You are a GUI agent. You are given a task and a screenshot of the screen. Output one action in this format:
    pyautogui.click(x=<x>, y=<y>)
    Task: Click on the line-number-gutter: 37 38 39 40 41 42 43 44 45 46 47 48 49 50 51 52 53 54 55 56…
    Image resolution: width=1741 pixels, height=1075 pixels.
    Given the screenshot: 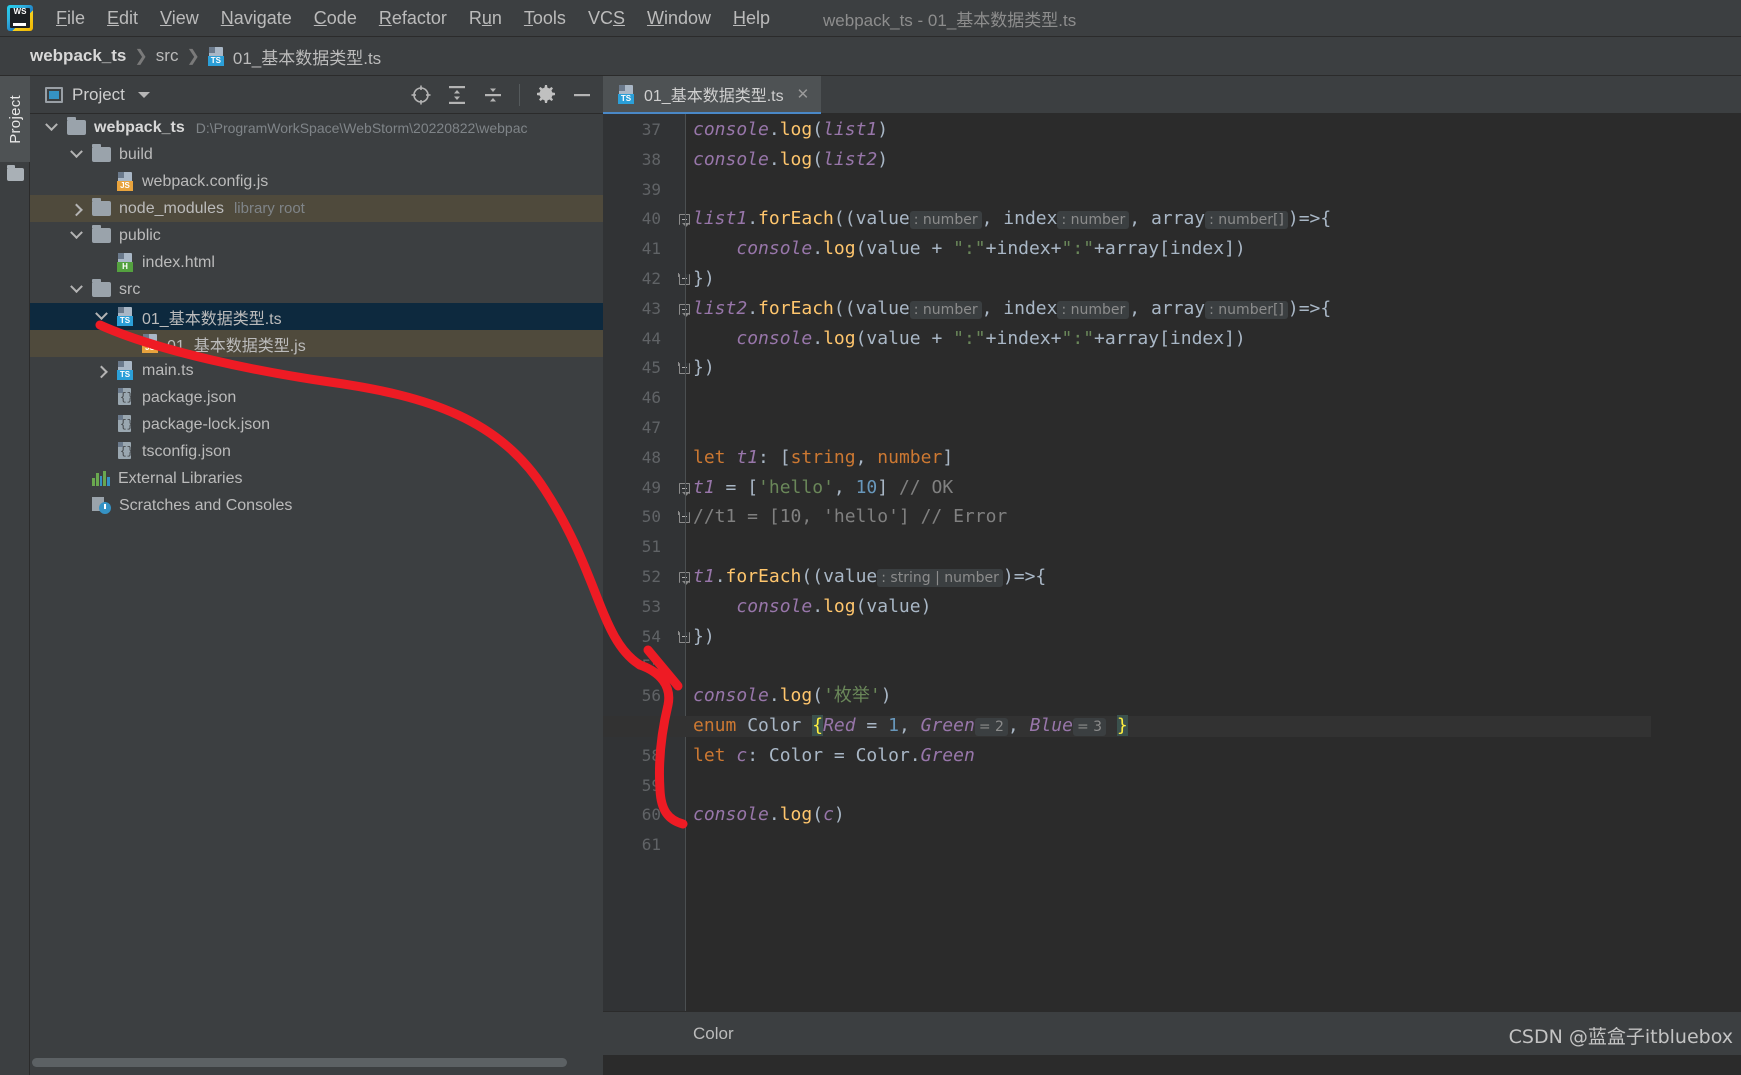 What is the action you would take?
    pyautogui.click(x=646, y=562)
    